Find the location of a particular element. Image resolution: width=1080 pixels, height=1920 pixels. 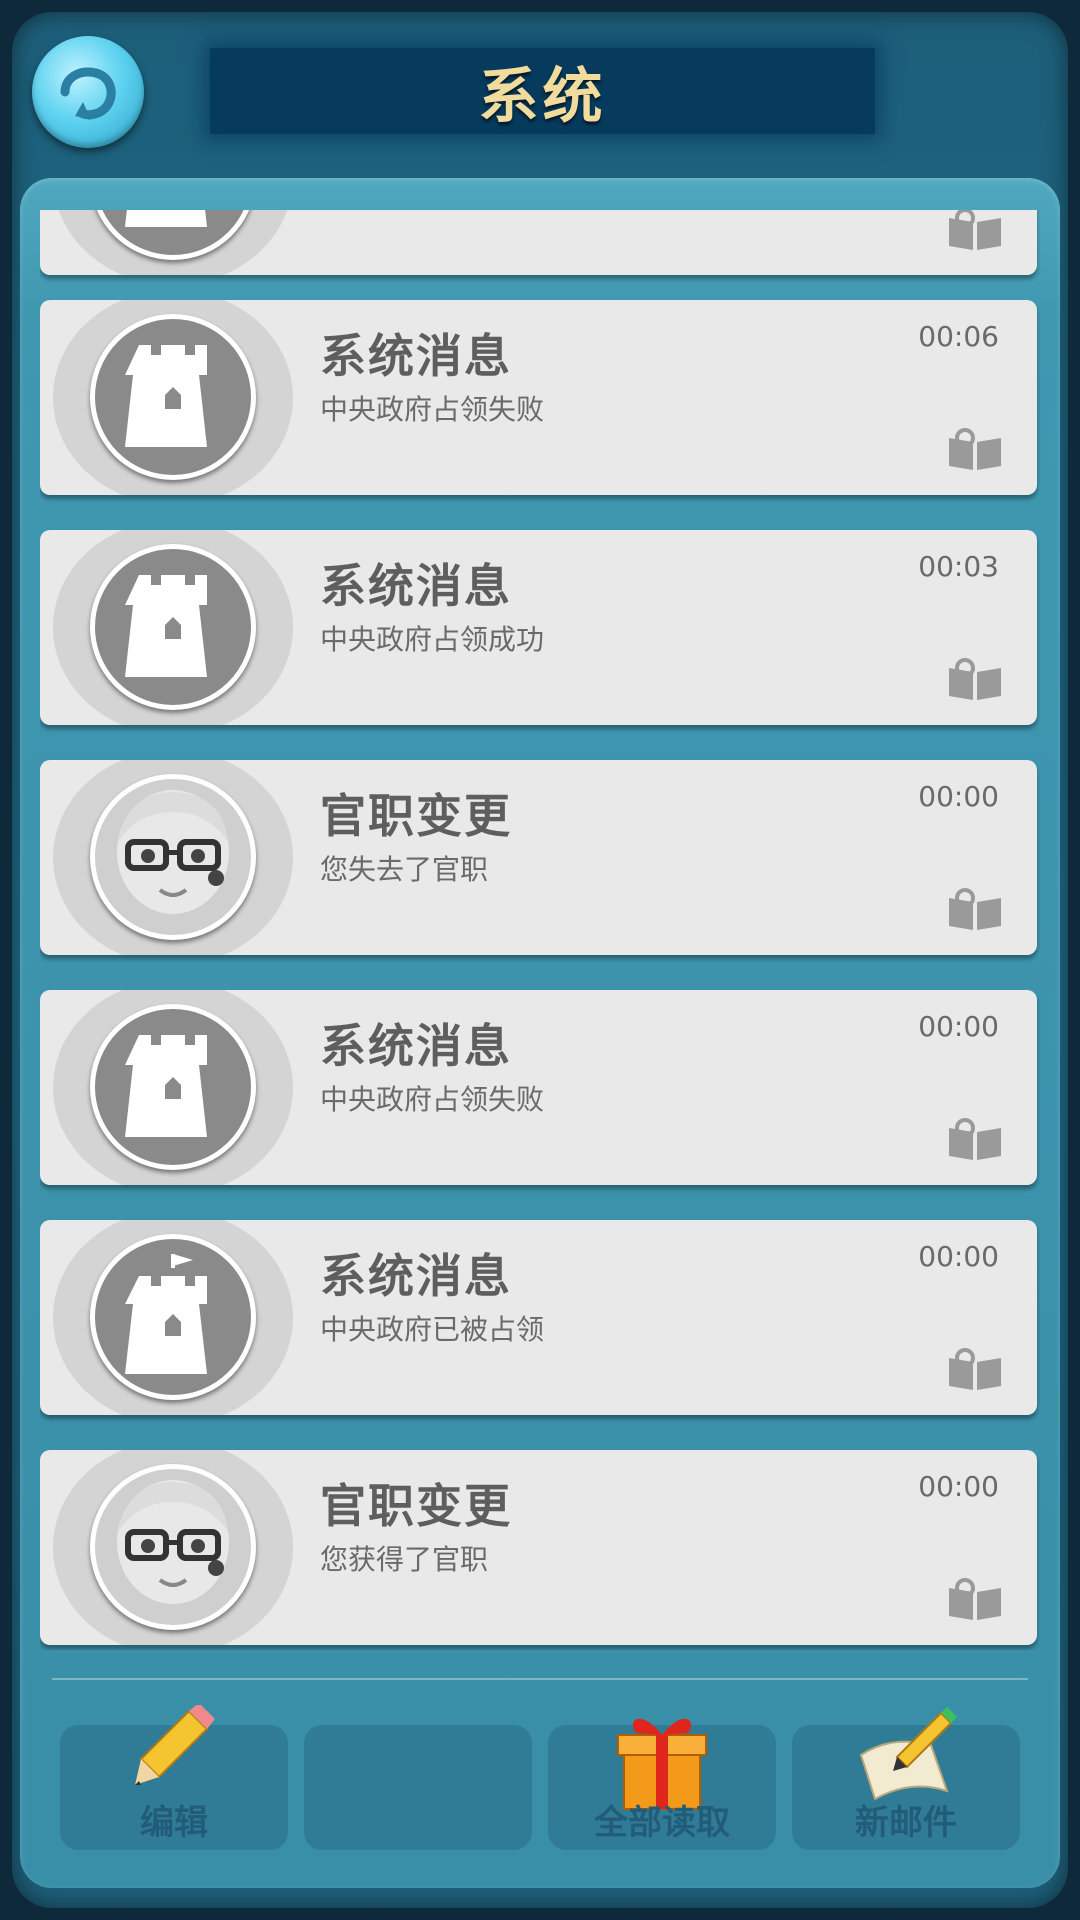

message-subtitle: 您失去了官职 is located at coordinates (404, 869).